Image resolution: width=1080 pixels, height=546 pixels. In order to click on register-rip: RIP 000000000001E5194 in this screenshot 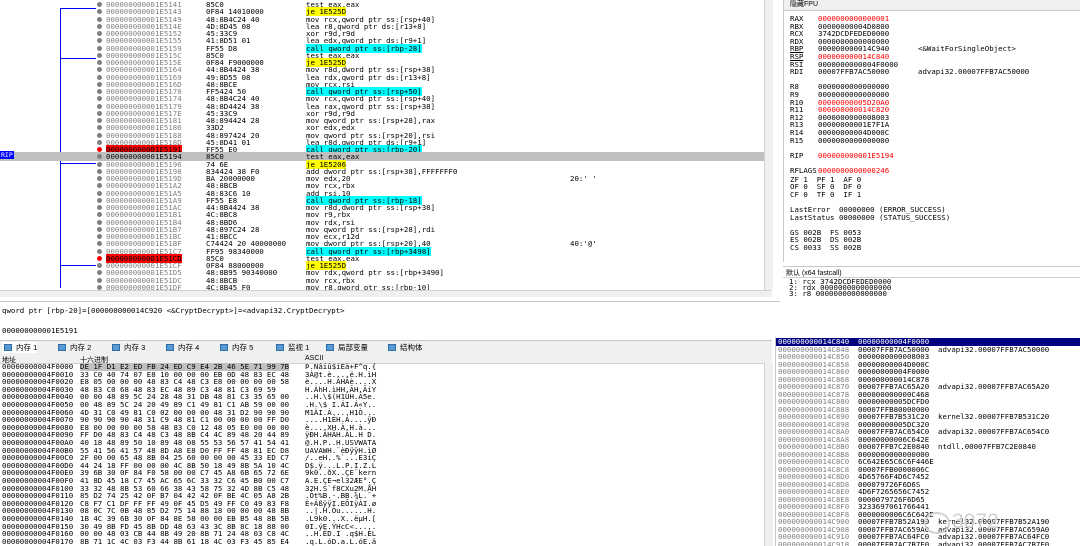, I will do `click(854, 155)`.